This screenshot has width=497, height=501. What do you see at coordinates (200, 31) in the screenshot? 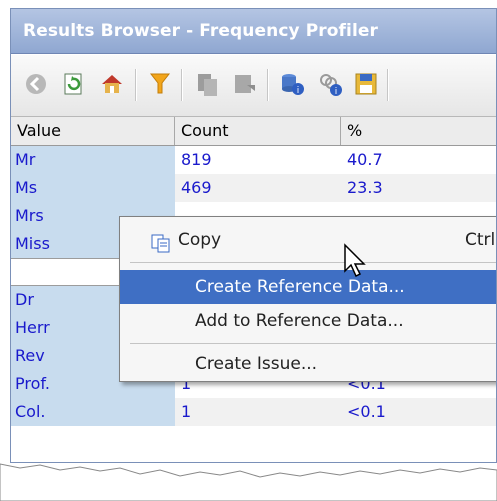
I see `window-title: Results Browser - Frequency Profiler` at bounding box center [200, 31].